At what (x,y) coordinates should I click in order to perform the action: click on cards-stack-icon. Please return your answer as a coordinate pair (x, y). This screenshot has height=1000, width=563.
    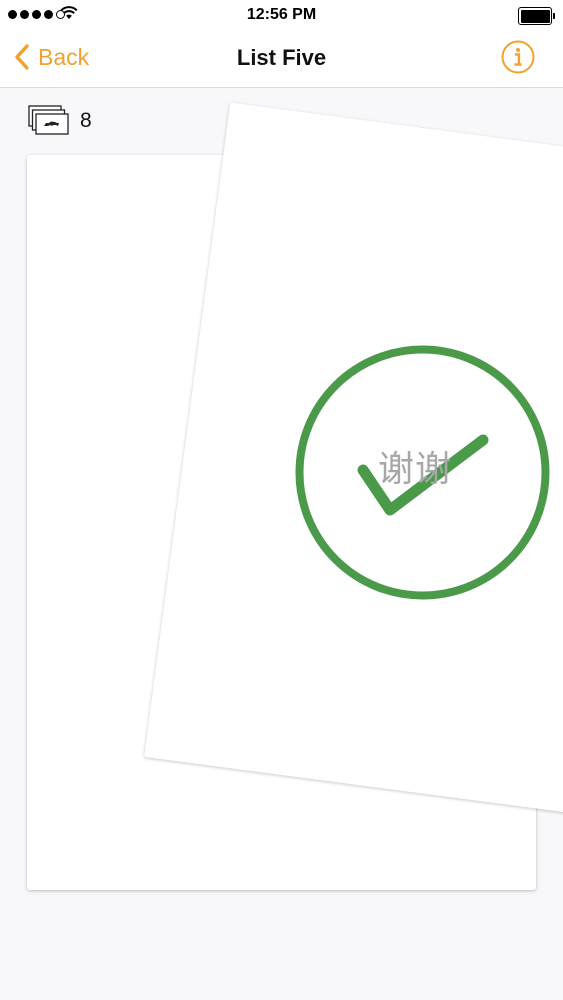
    Looking at the image, I should click on (48, 120).